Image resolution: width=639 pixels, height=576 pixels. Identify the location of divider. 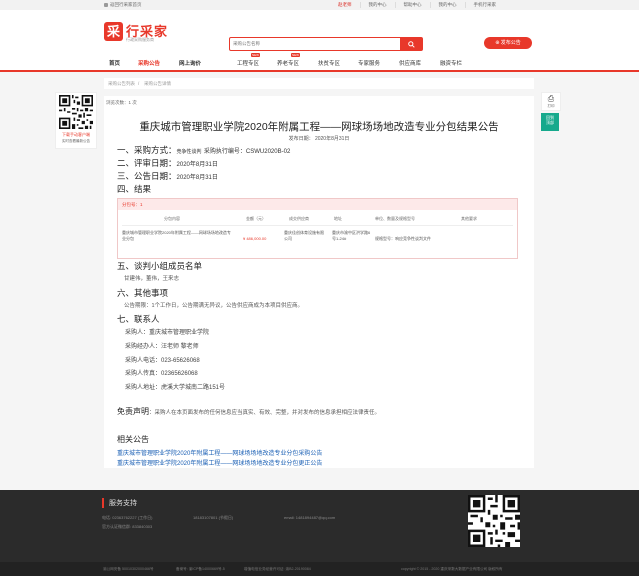
(317, 225).